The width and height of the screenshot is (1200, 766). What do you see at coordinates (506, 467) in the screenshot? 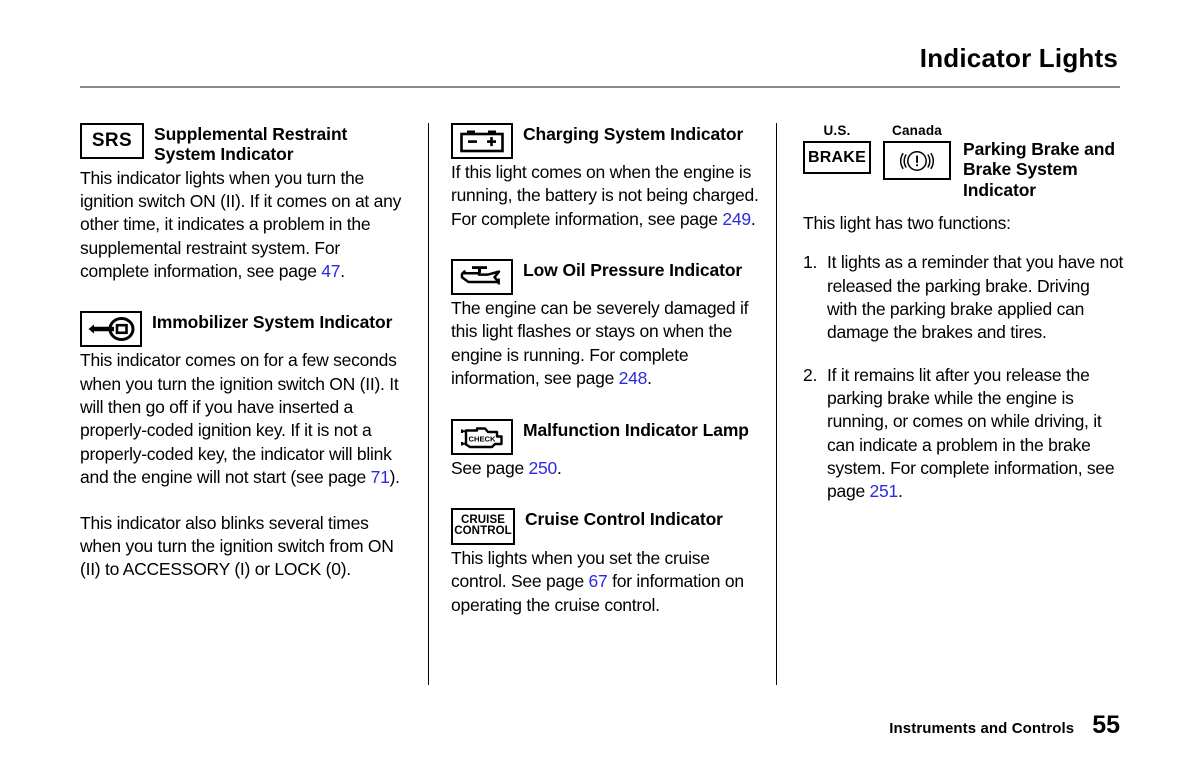
I see `entry-paragraph: See page 250.` at bounding box center [506, 467].